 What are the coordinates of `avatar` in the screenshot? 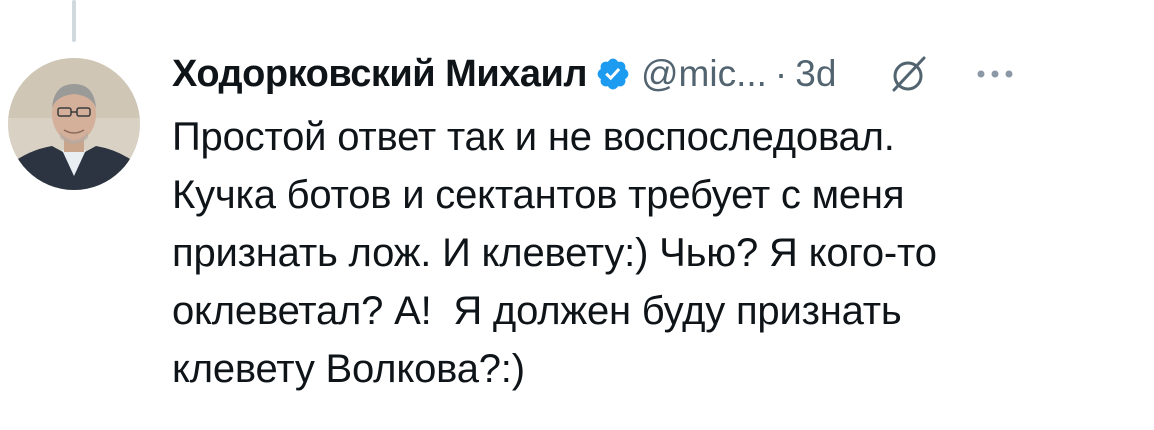 It's located at (74, 124).